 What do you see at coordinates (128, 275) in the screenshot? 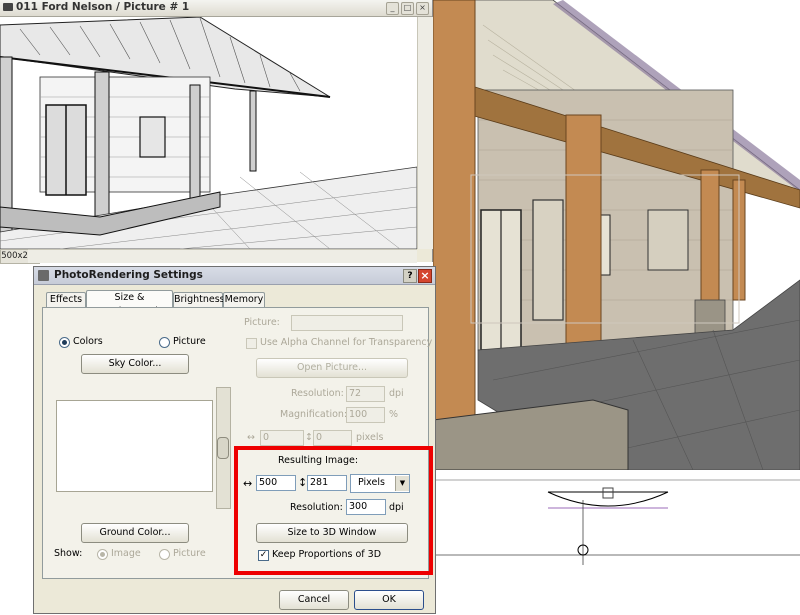
I see `dialog-title: PhotoRendering Settings` at bounding box center [128, 275].